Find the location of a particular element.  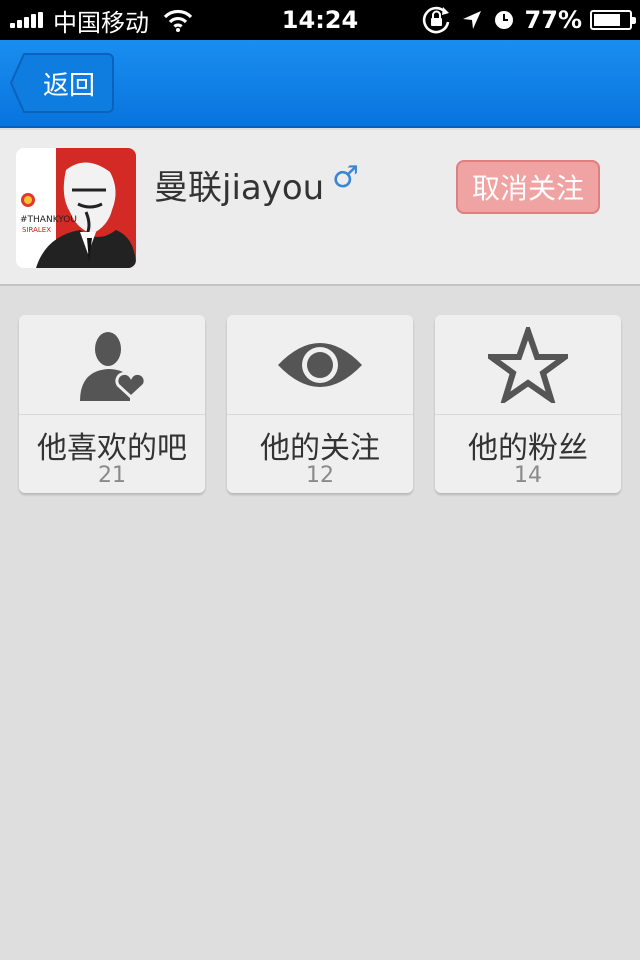

card-fans: 他的粉丝 14 is located at coordinates (528, 404).